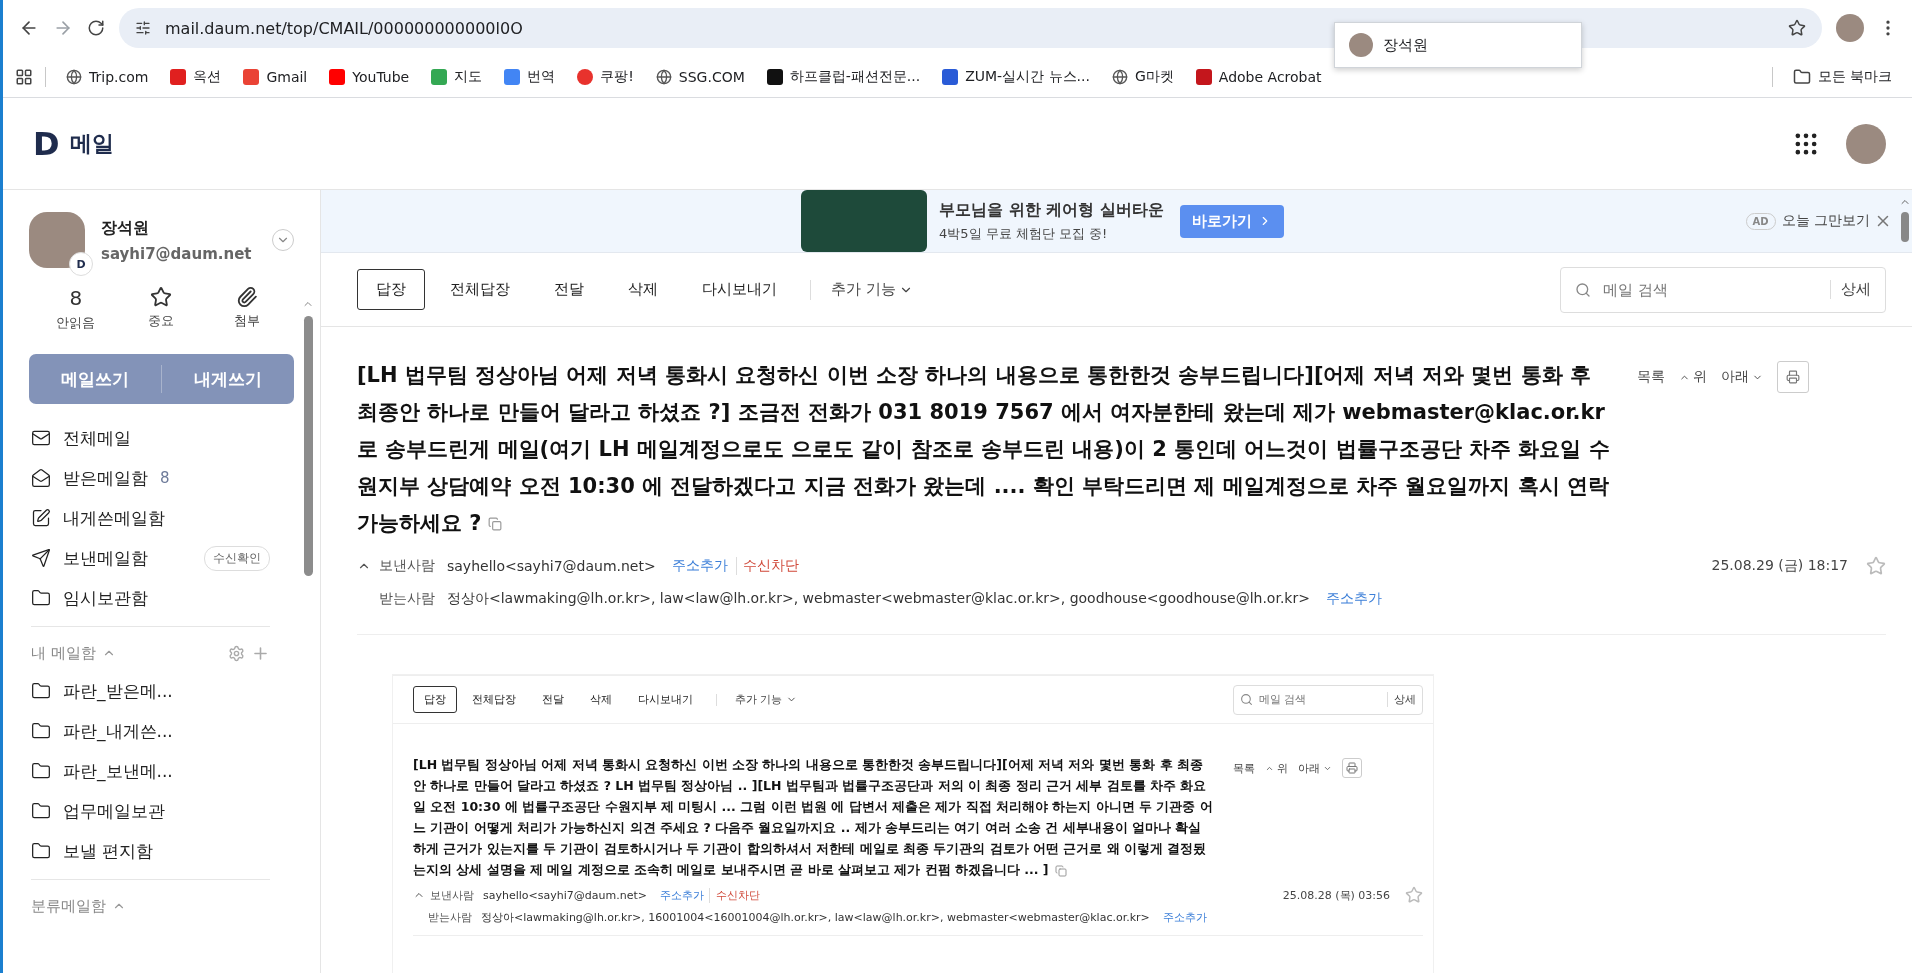 The image size is (1912, 973). What do you see at coordinates (105, 558) in the screenshot?
I see `mailbox-label: 보낸메일함` at bounding box center [105, 558].